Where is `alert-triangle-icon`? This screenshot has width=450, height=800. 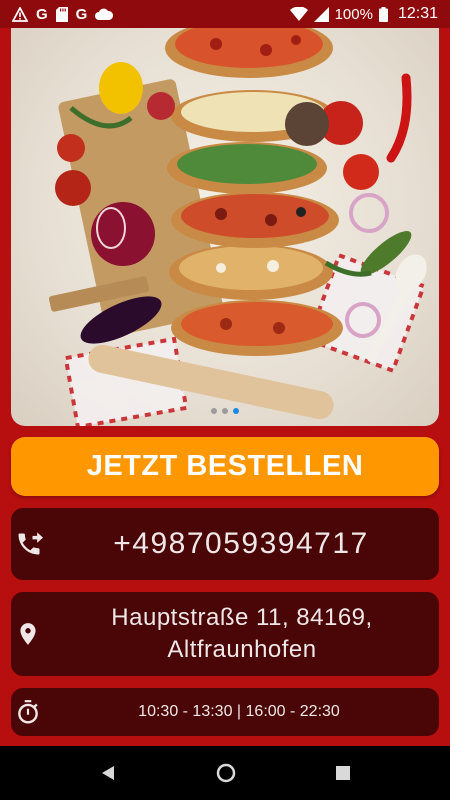
alert-triangle-icon is located at coordinates (20, 14).